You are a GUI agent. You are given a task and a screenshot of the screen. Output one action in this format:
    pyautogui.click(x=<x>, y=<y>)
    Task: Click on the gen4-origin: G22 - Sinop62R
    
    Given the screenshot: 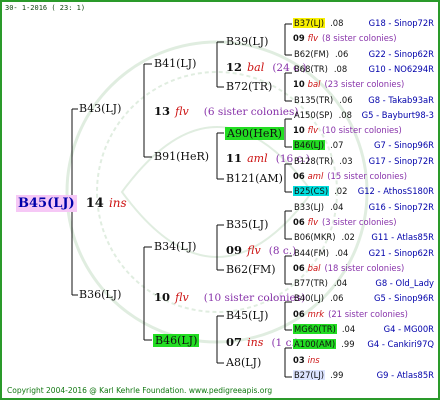 What is the action you would take?
    pyautogui.click(x=401, y=53)
    